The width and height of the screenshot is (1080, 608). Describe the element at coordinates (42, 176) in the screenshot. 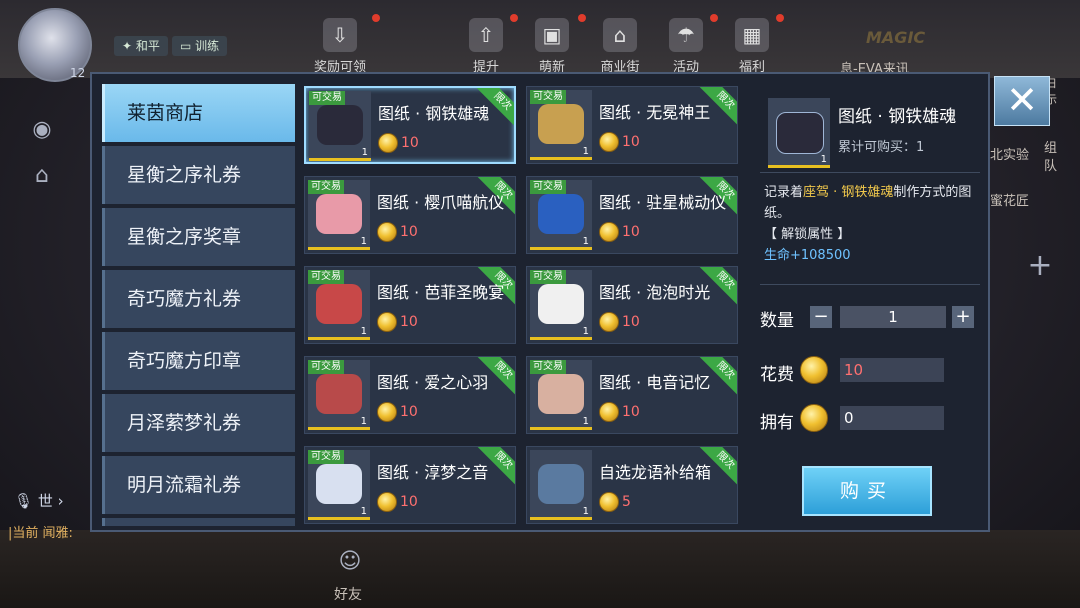

I see `home-icon: ⌂` at that location.